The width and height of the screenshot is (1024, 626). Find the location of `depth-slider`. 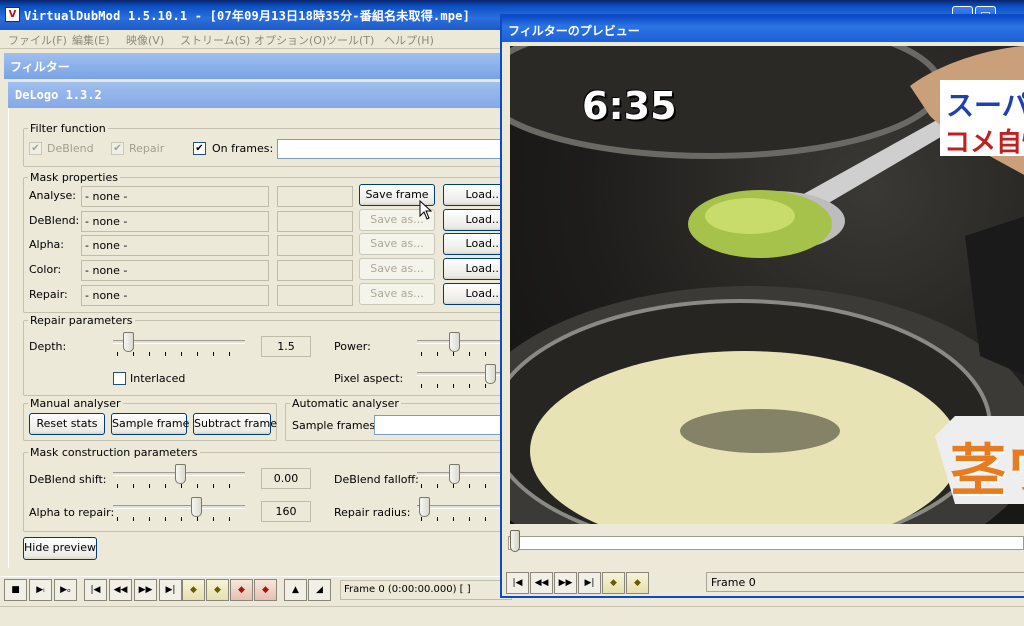

depth-slider is located at coordinates (179, 345).